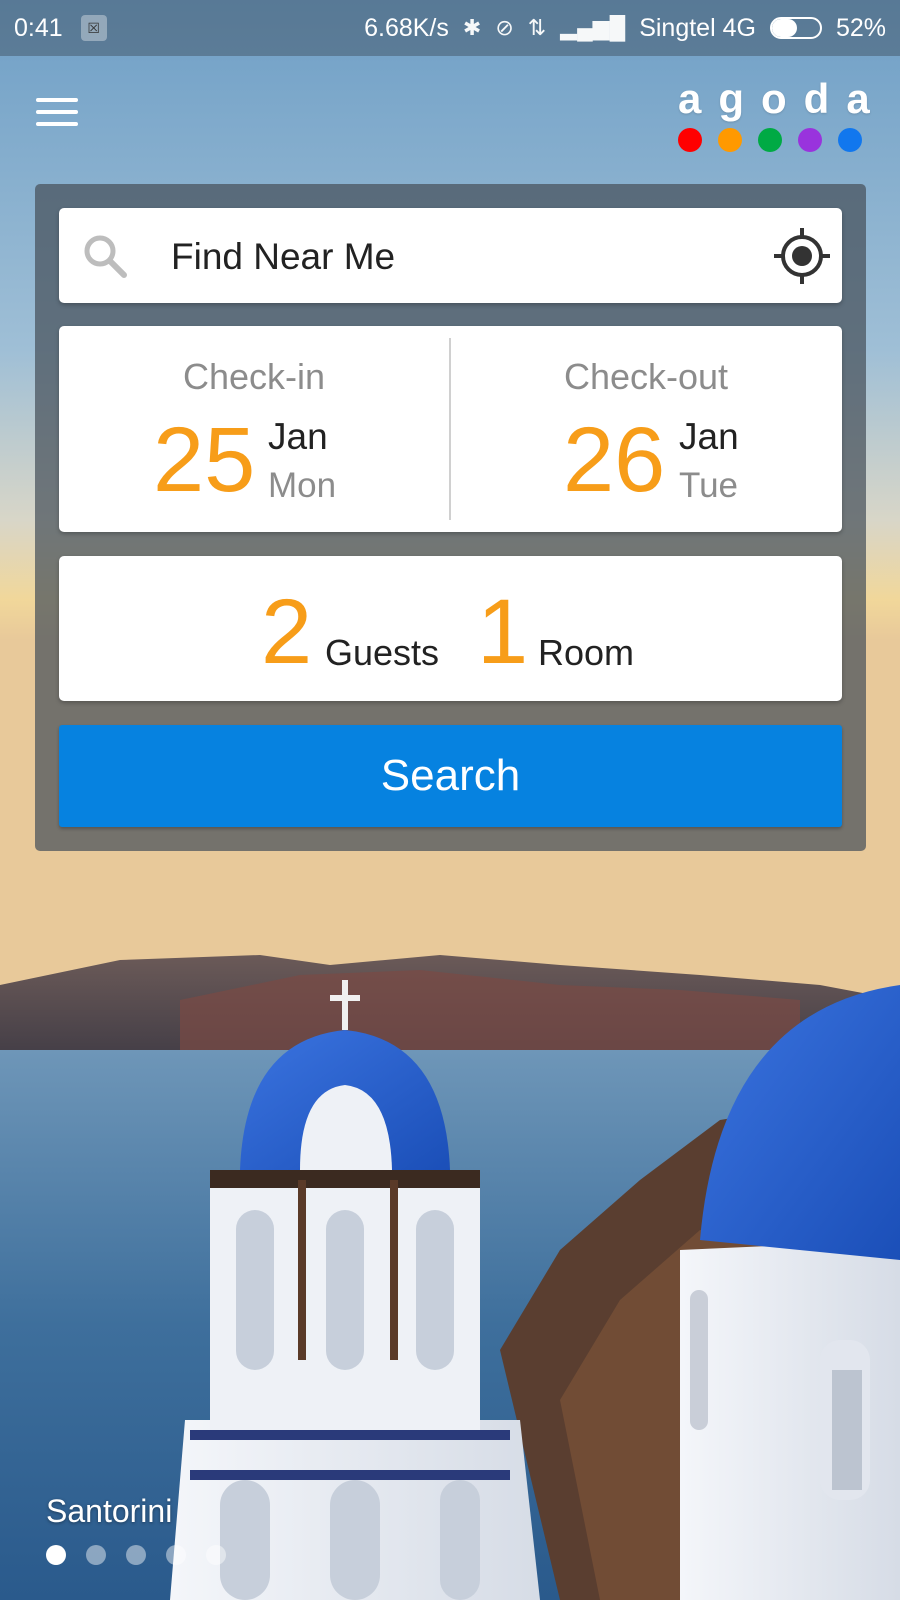  Describe the element at coordinates (646, 376) in the screenshot. I see `check-out-label: Check-out` at that location.